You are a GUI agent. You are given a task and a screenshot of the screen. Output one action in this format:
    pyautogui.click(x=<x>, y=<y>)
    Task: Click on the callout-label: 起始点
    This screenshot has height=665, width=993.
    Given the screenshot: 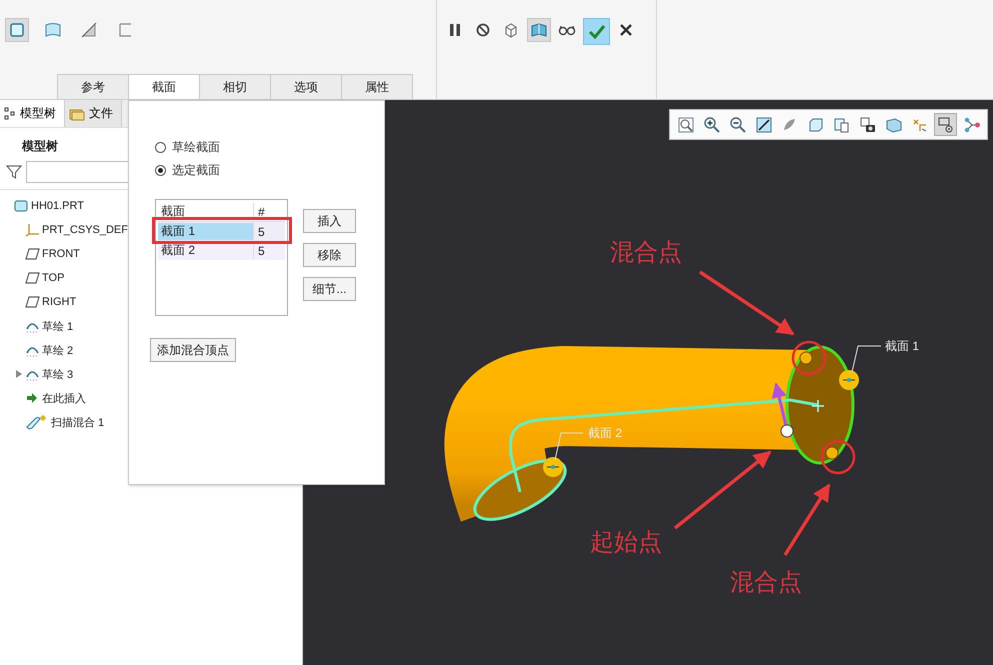 What is the action you would take?
    pyautogui.click(x=626, y=542)
    